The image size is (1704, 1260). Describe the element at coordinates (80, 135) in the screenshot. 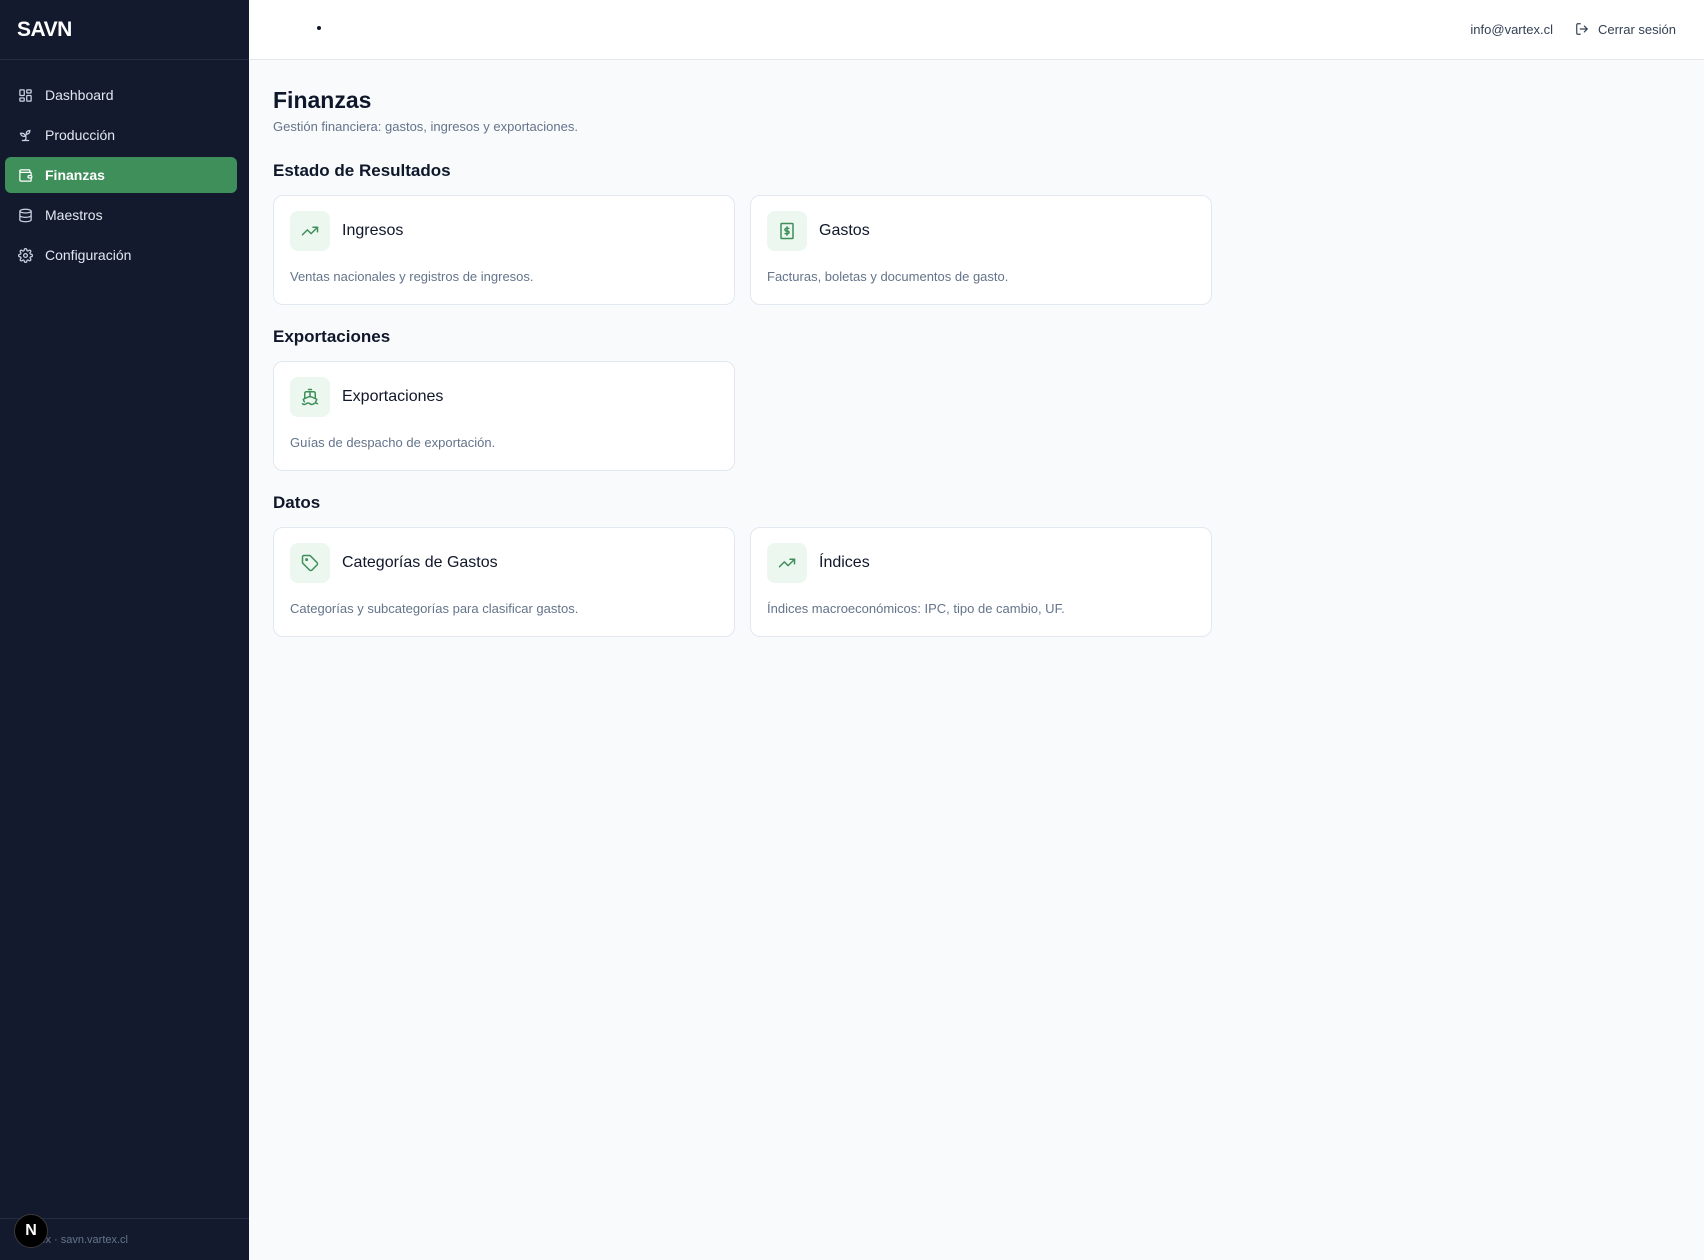

I see `sidebar-item-label: Producción` at that location.